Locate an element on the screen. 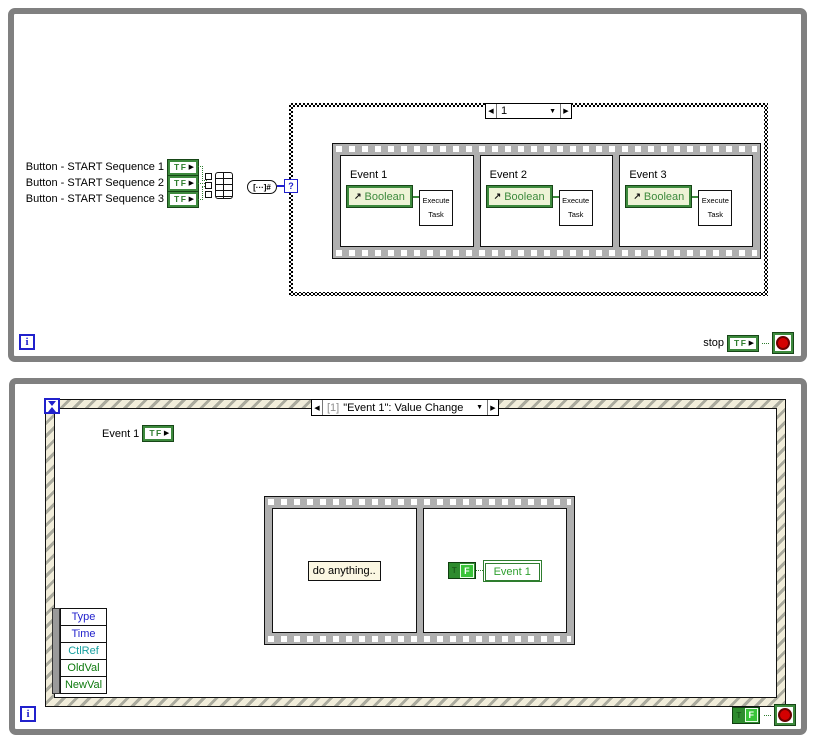 Image resolution: width=819 pixels, height=742 pixels. event-source-label: Event 1 is located at coordinates (121, 433).